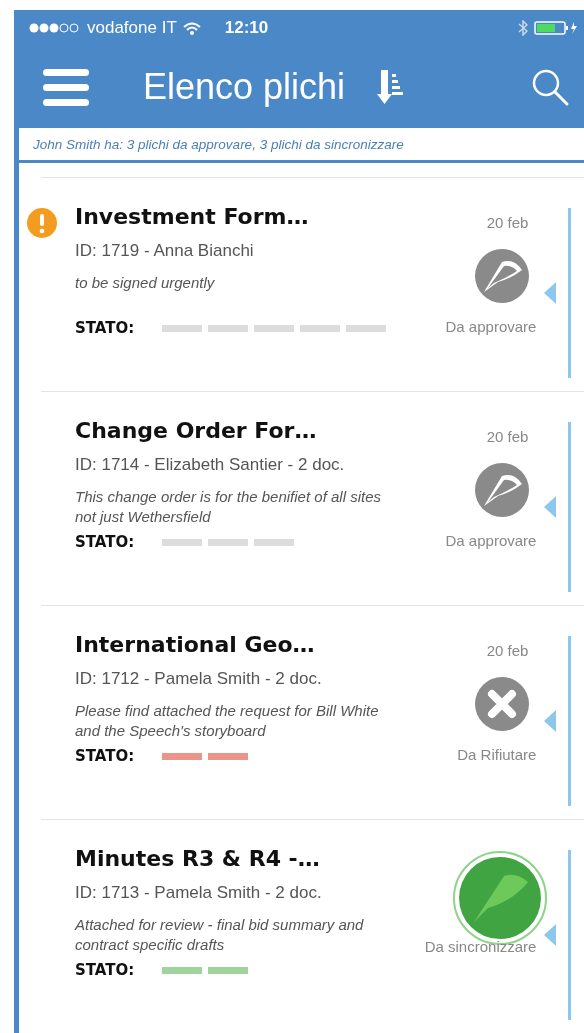 The image size is (584, 1033). Describe the element at coordinates (497, 754) in the screenshot. I see `item-status: Da Rifiutare` at that location.